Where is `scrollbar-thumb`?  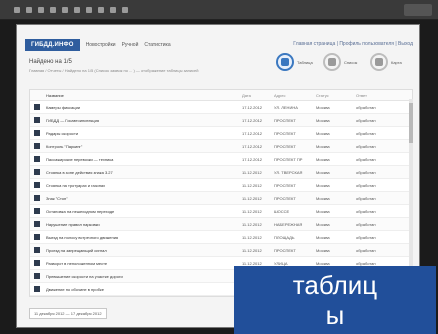 scrollbar-thumb is located at coordinates (411, 123).